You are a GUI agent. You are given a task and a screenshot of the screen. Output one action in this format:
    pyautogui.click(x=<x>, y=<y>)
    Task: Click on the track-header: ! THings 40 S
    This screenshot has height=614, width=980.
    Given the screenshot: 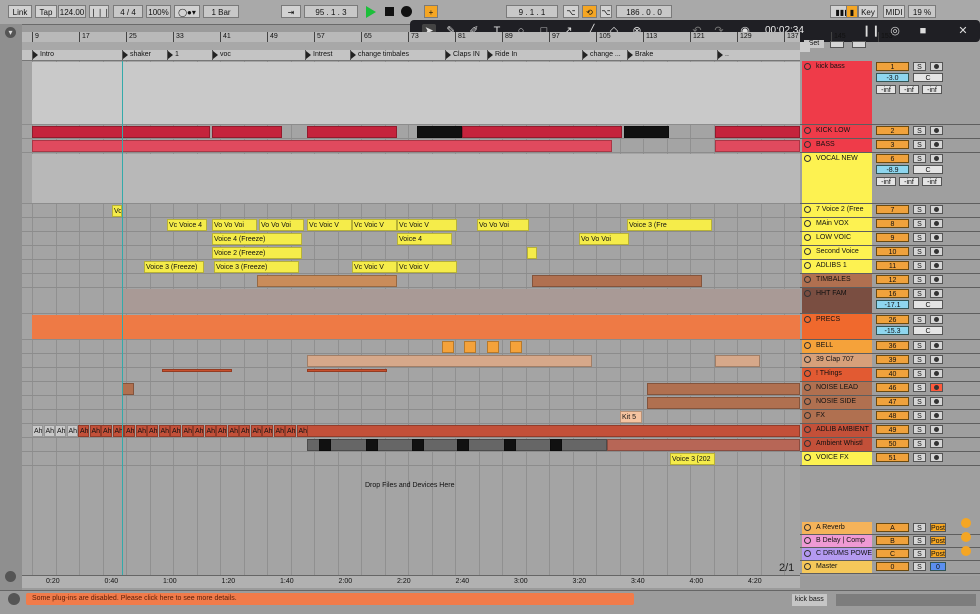 What is the action you would take?
    pyautogui.click(x=890, y=375)
    